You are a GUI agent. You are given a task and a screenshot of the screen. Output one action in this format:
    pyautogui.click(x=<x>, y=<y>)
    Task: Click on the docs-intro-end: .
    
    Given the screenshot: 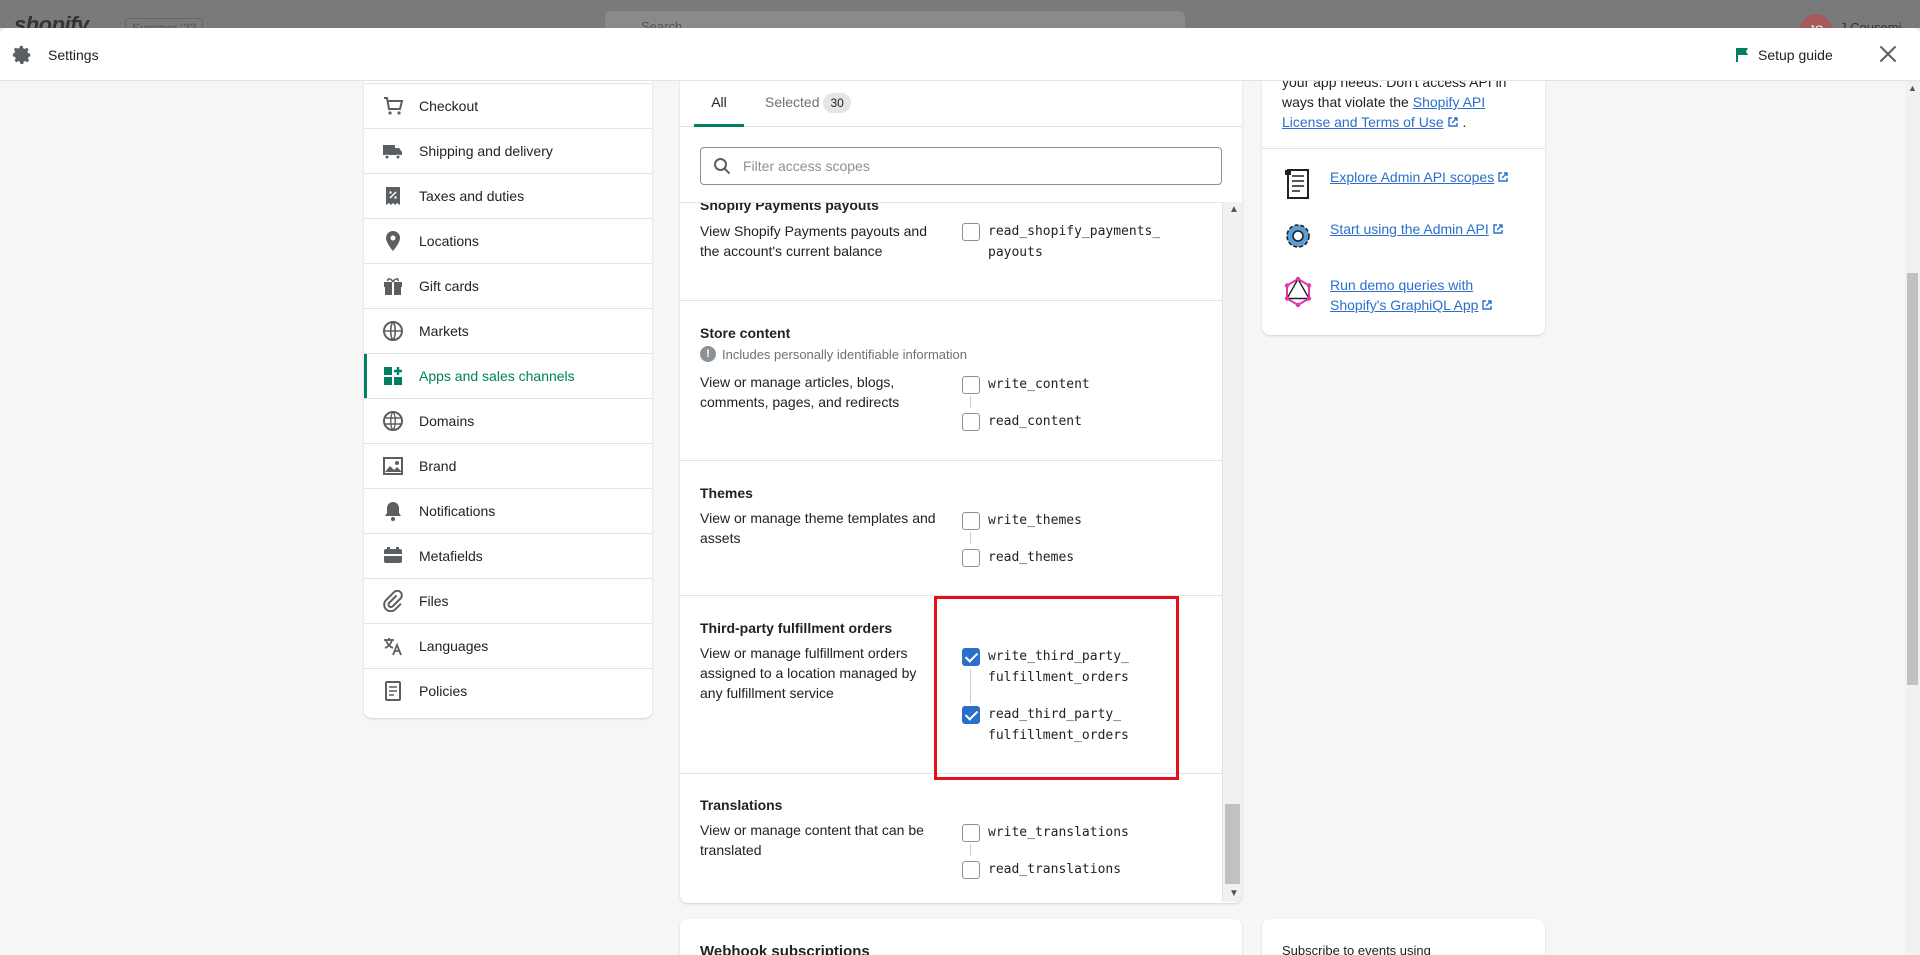 What is the action you would take?
    pyautogui.click(x=1464, y=122)
    